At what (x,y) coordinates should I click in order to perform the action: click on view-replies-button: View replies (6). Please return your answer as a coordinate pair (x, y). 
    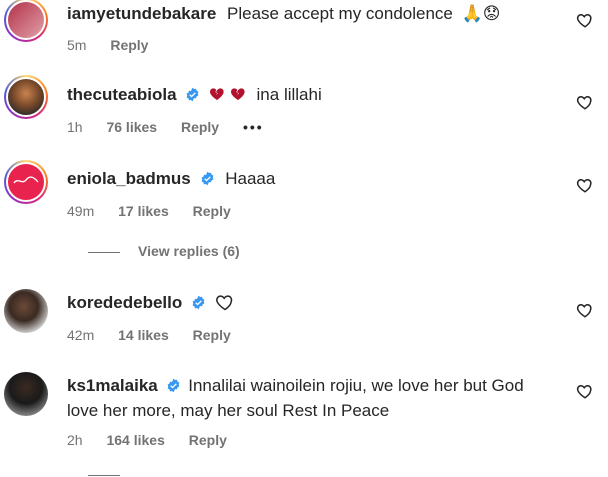
    Looking at the image, I should click on (164, 251).